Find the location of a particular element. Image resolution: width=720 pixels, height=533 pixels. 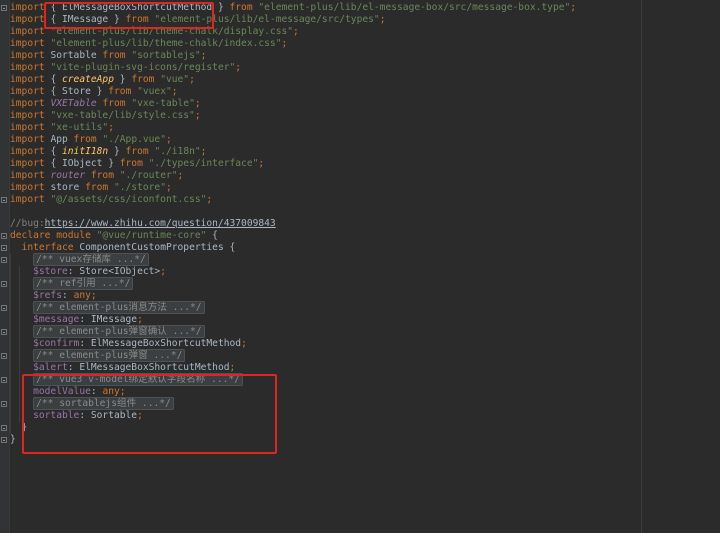

code-line: declare module "@vue/runtime-core" { is located at coordinates (325, 236).